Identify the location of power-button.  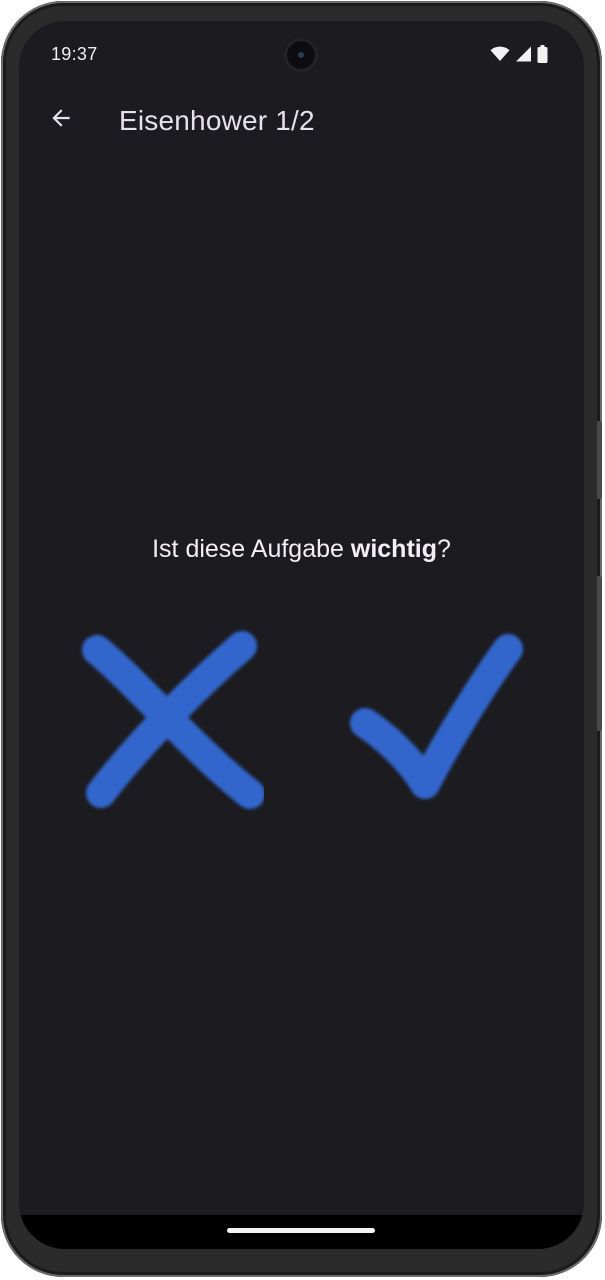
(599, 460).